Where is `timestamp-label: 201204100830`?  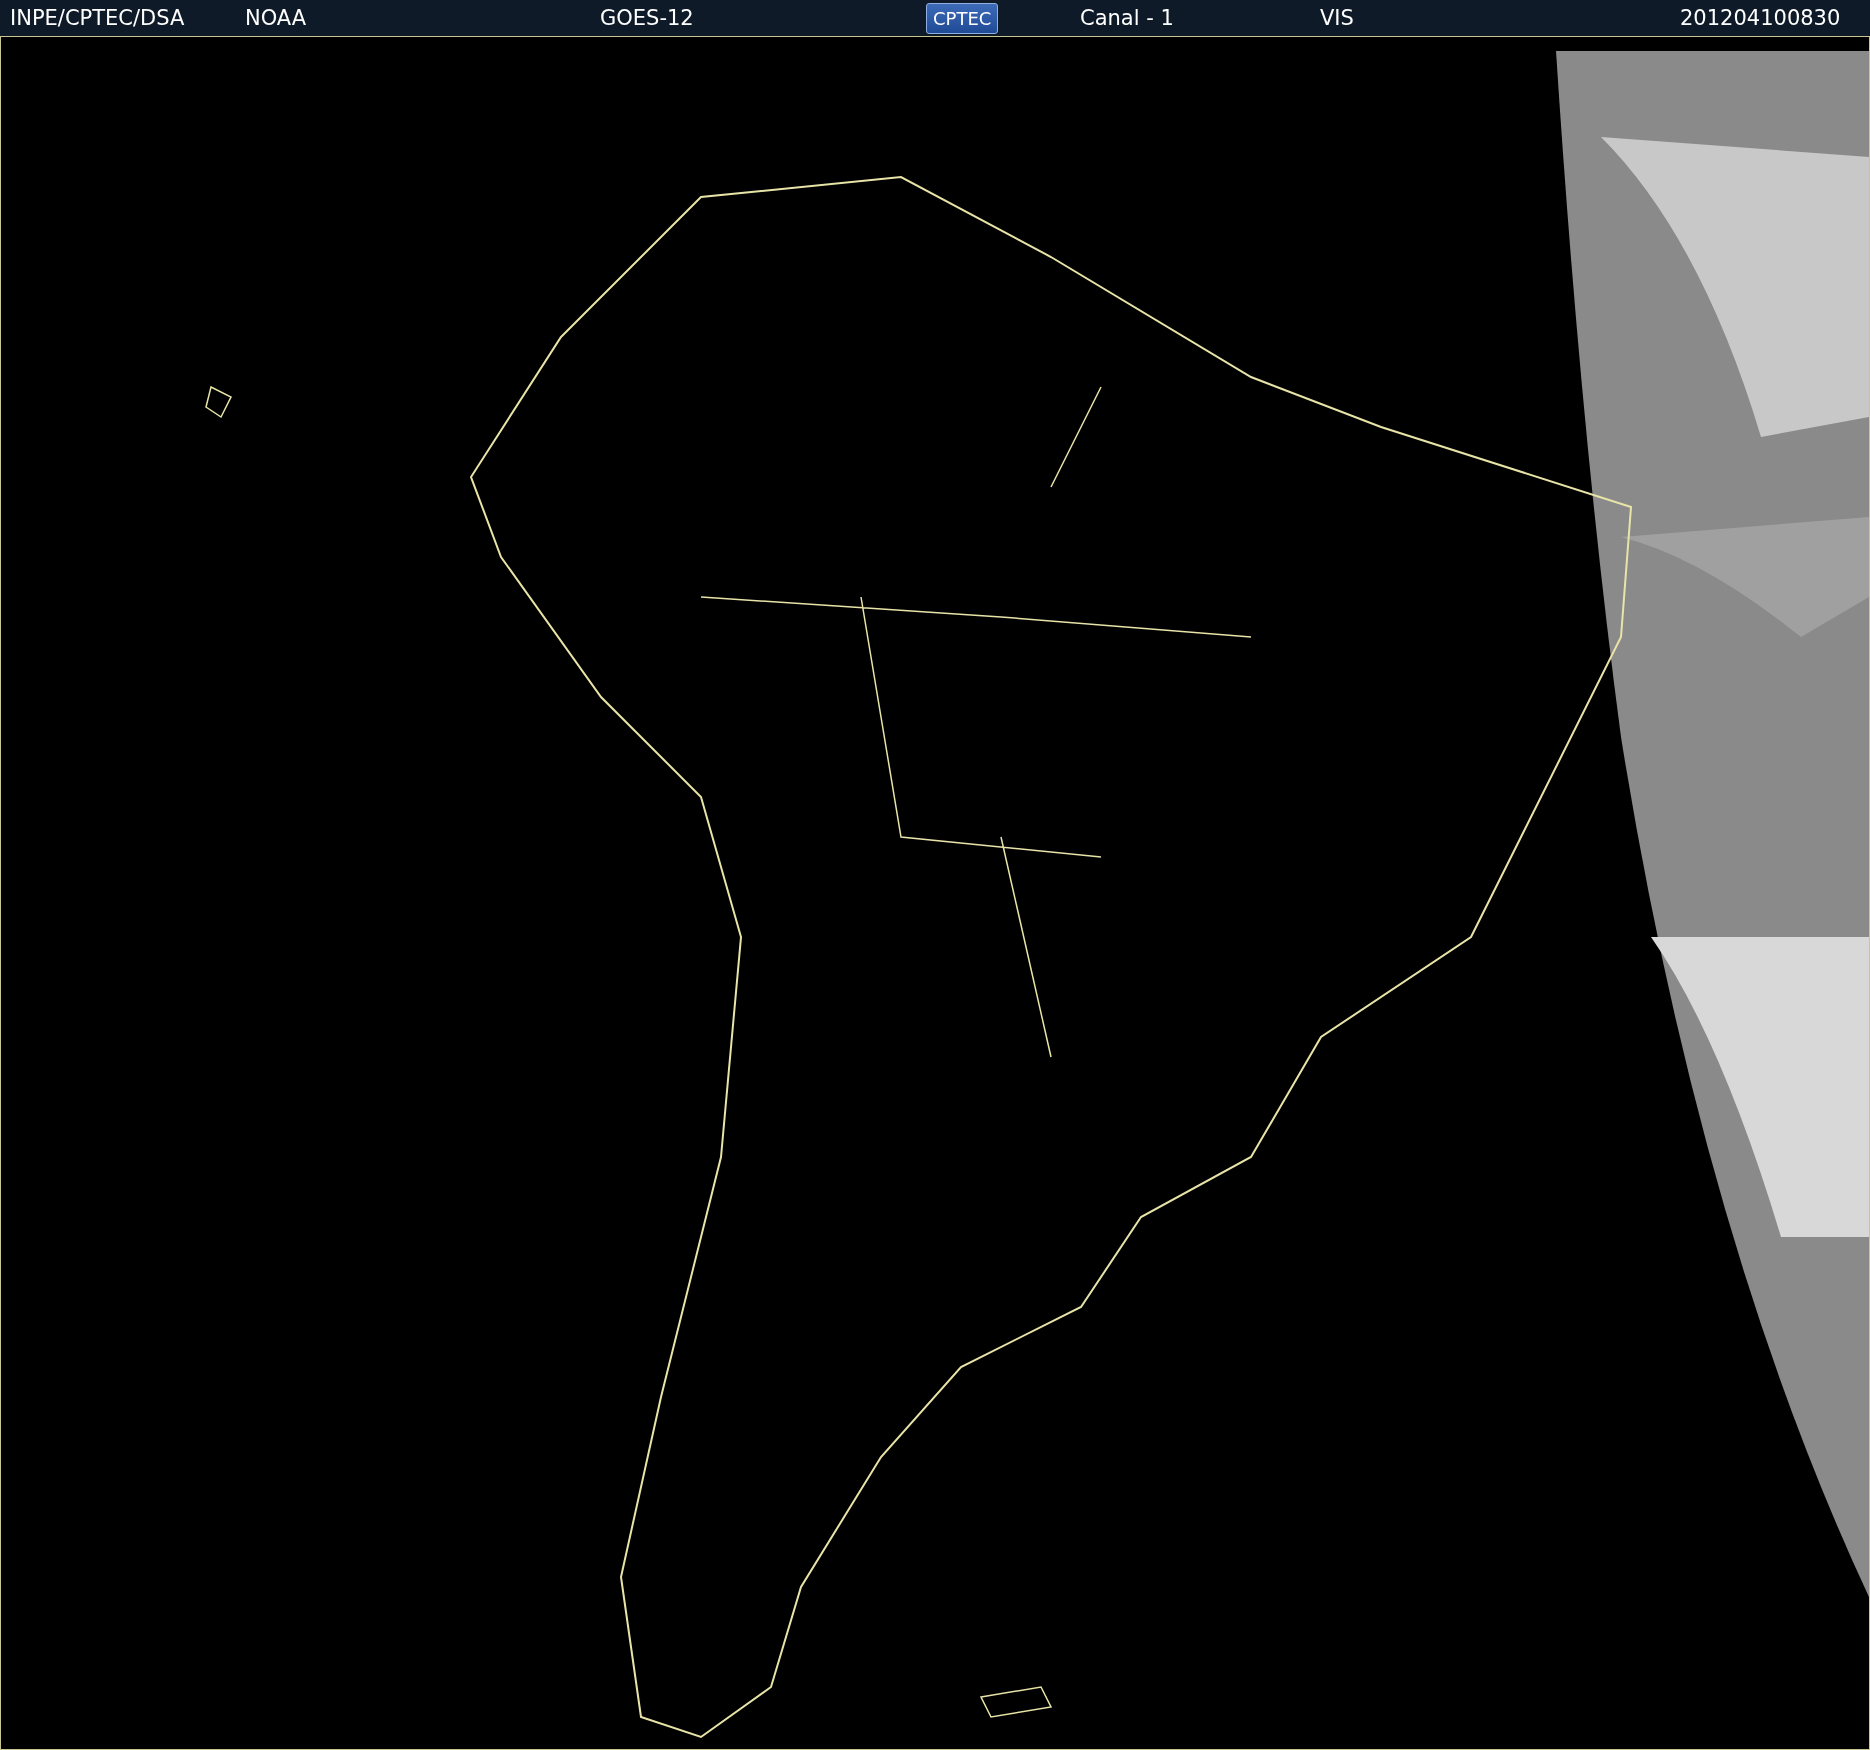
timestamp-label: 201204100830 is located at coordinates (1760, 18).